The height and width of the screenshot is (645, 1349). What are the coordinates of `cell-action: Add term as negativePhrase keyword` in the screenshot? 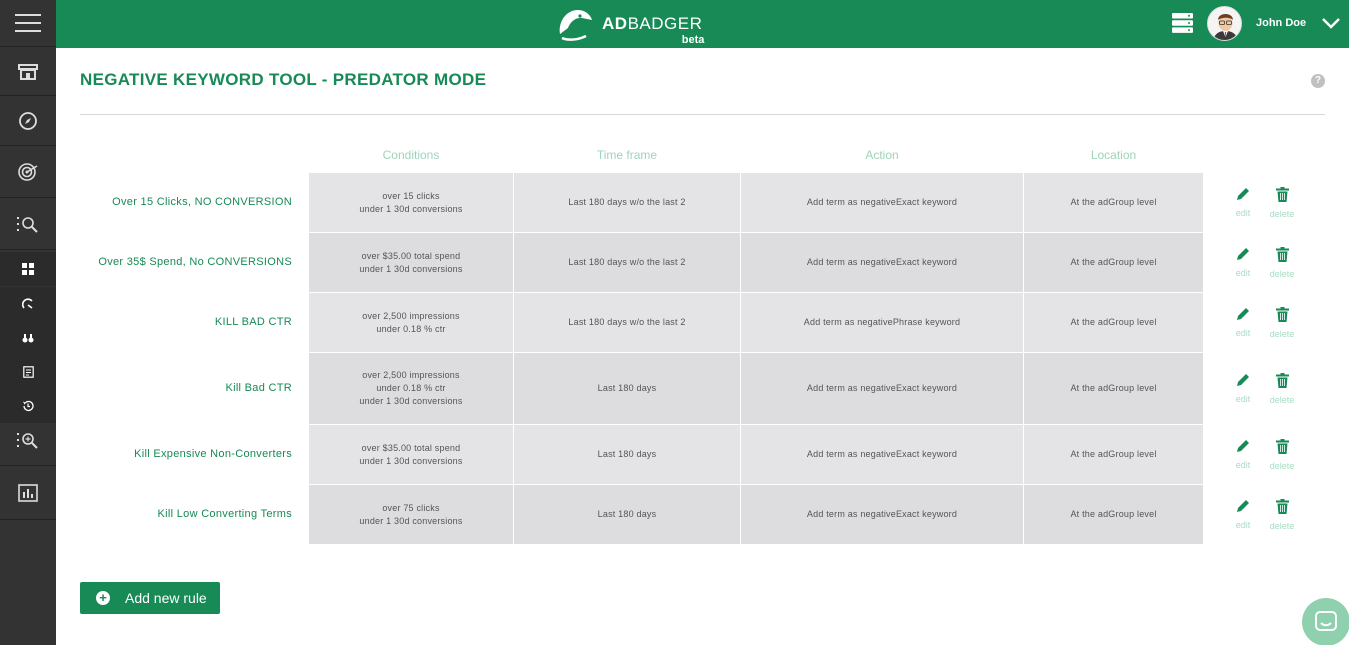 It's located at (882, 322).